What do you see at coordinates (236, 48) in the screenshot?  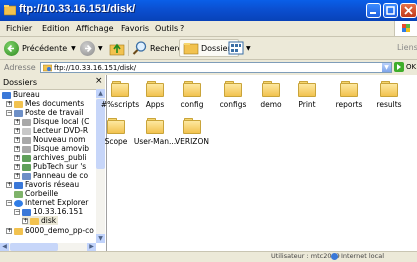 I see `views-icon` at bounding box center [236, 48].